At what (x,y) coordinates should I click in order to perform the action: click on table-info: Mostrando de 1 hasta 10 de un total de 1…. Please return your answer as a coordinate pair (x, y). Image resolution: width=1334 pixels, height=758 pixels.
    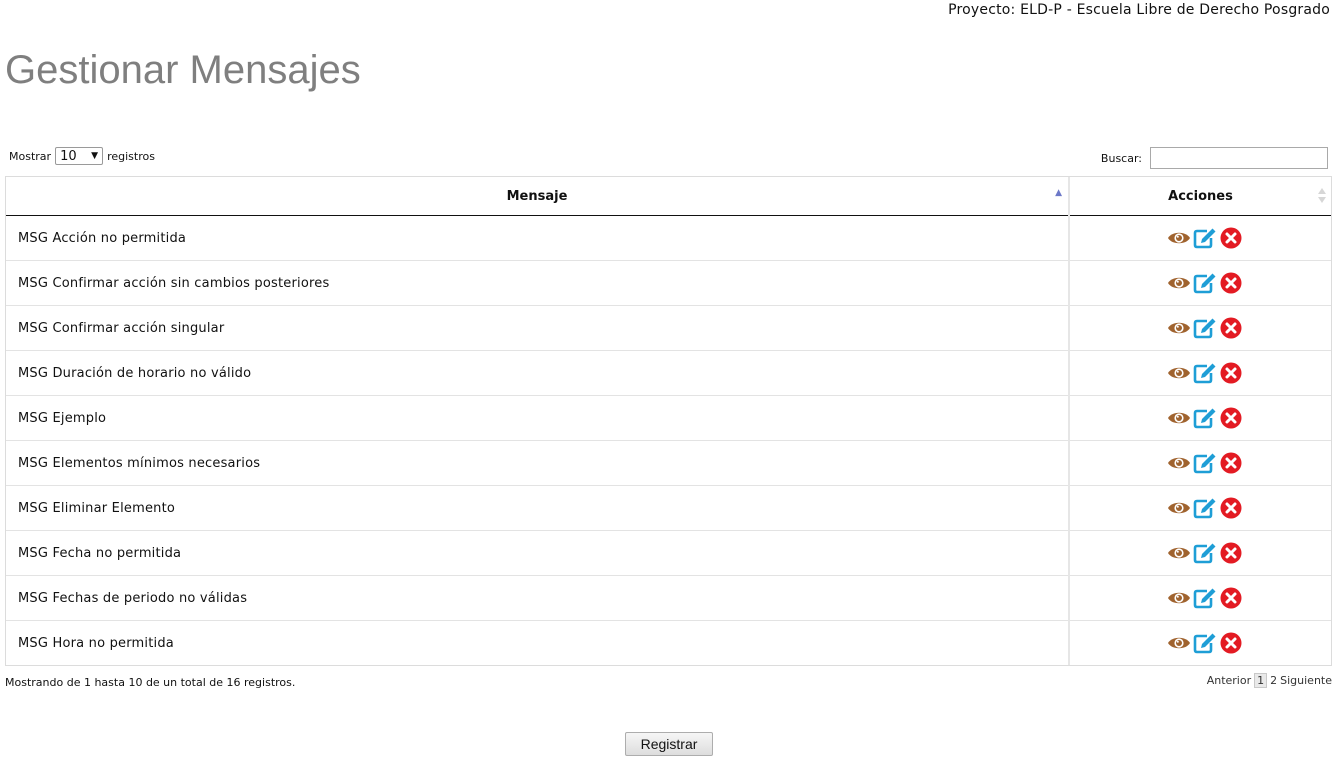
    Looking at the image, I should click on (150, 682).